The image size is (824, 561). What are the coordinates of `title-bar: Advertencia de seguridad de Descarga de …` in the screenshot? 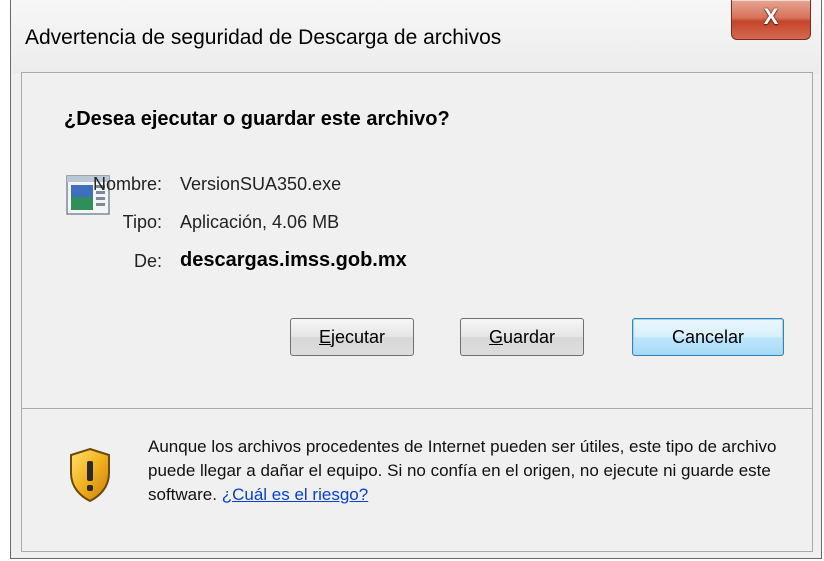 It's located at (416, 37).